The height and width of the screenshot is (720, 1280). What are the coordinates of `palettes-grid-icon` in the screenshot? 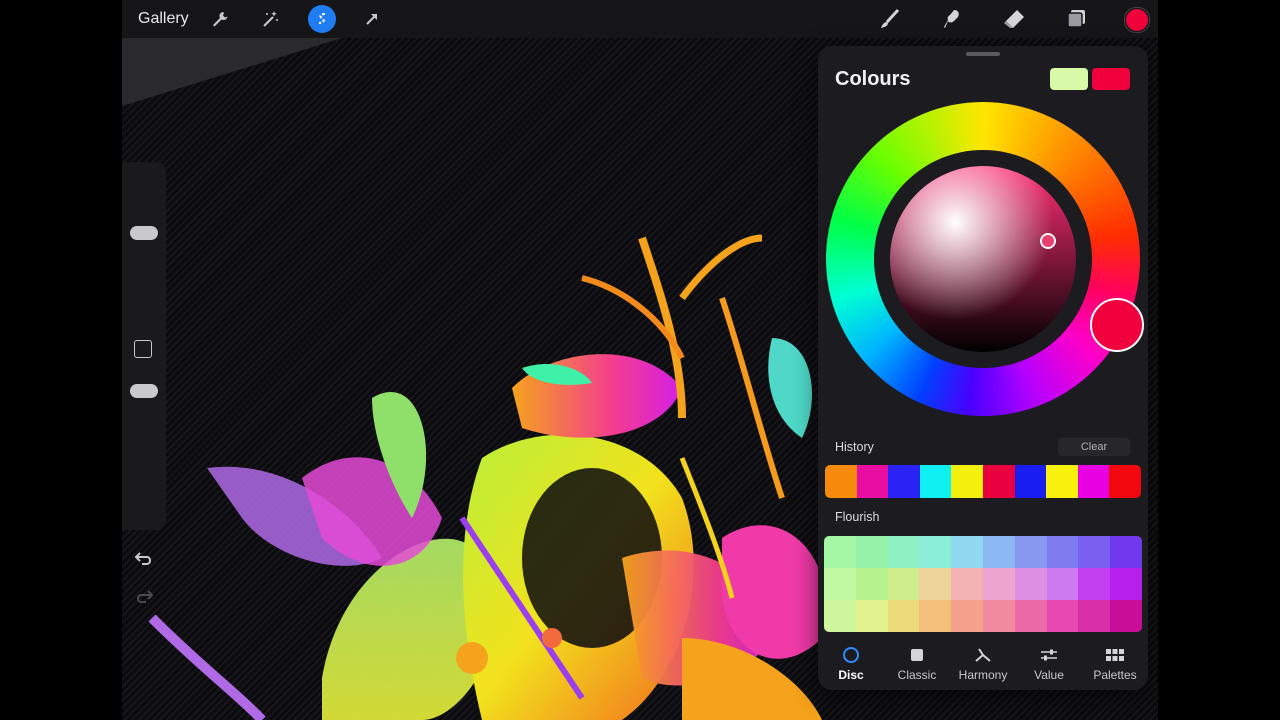 It's located at (1115, 655).